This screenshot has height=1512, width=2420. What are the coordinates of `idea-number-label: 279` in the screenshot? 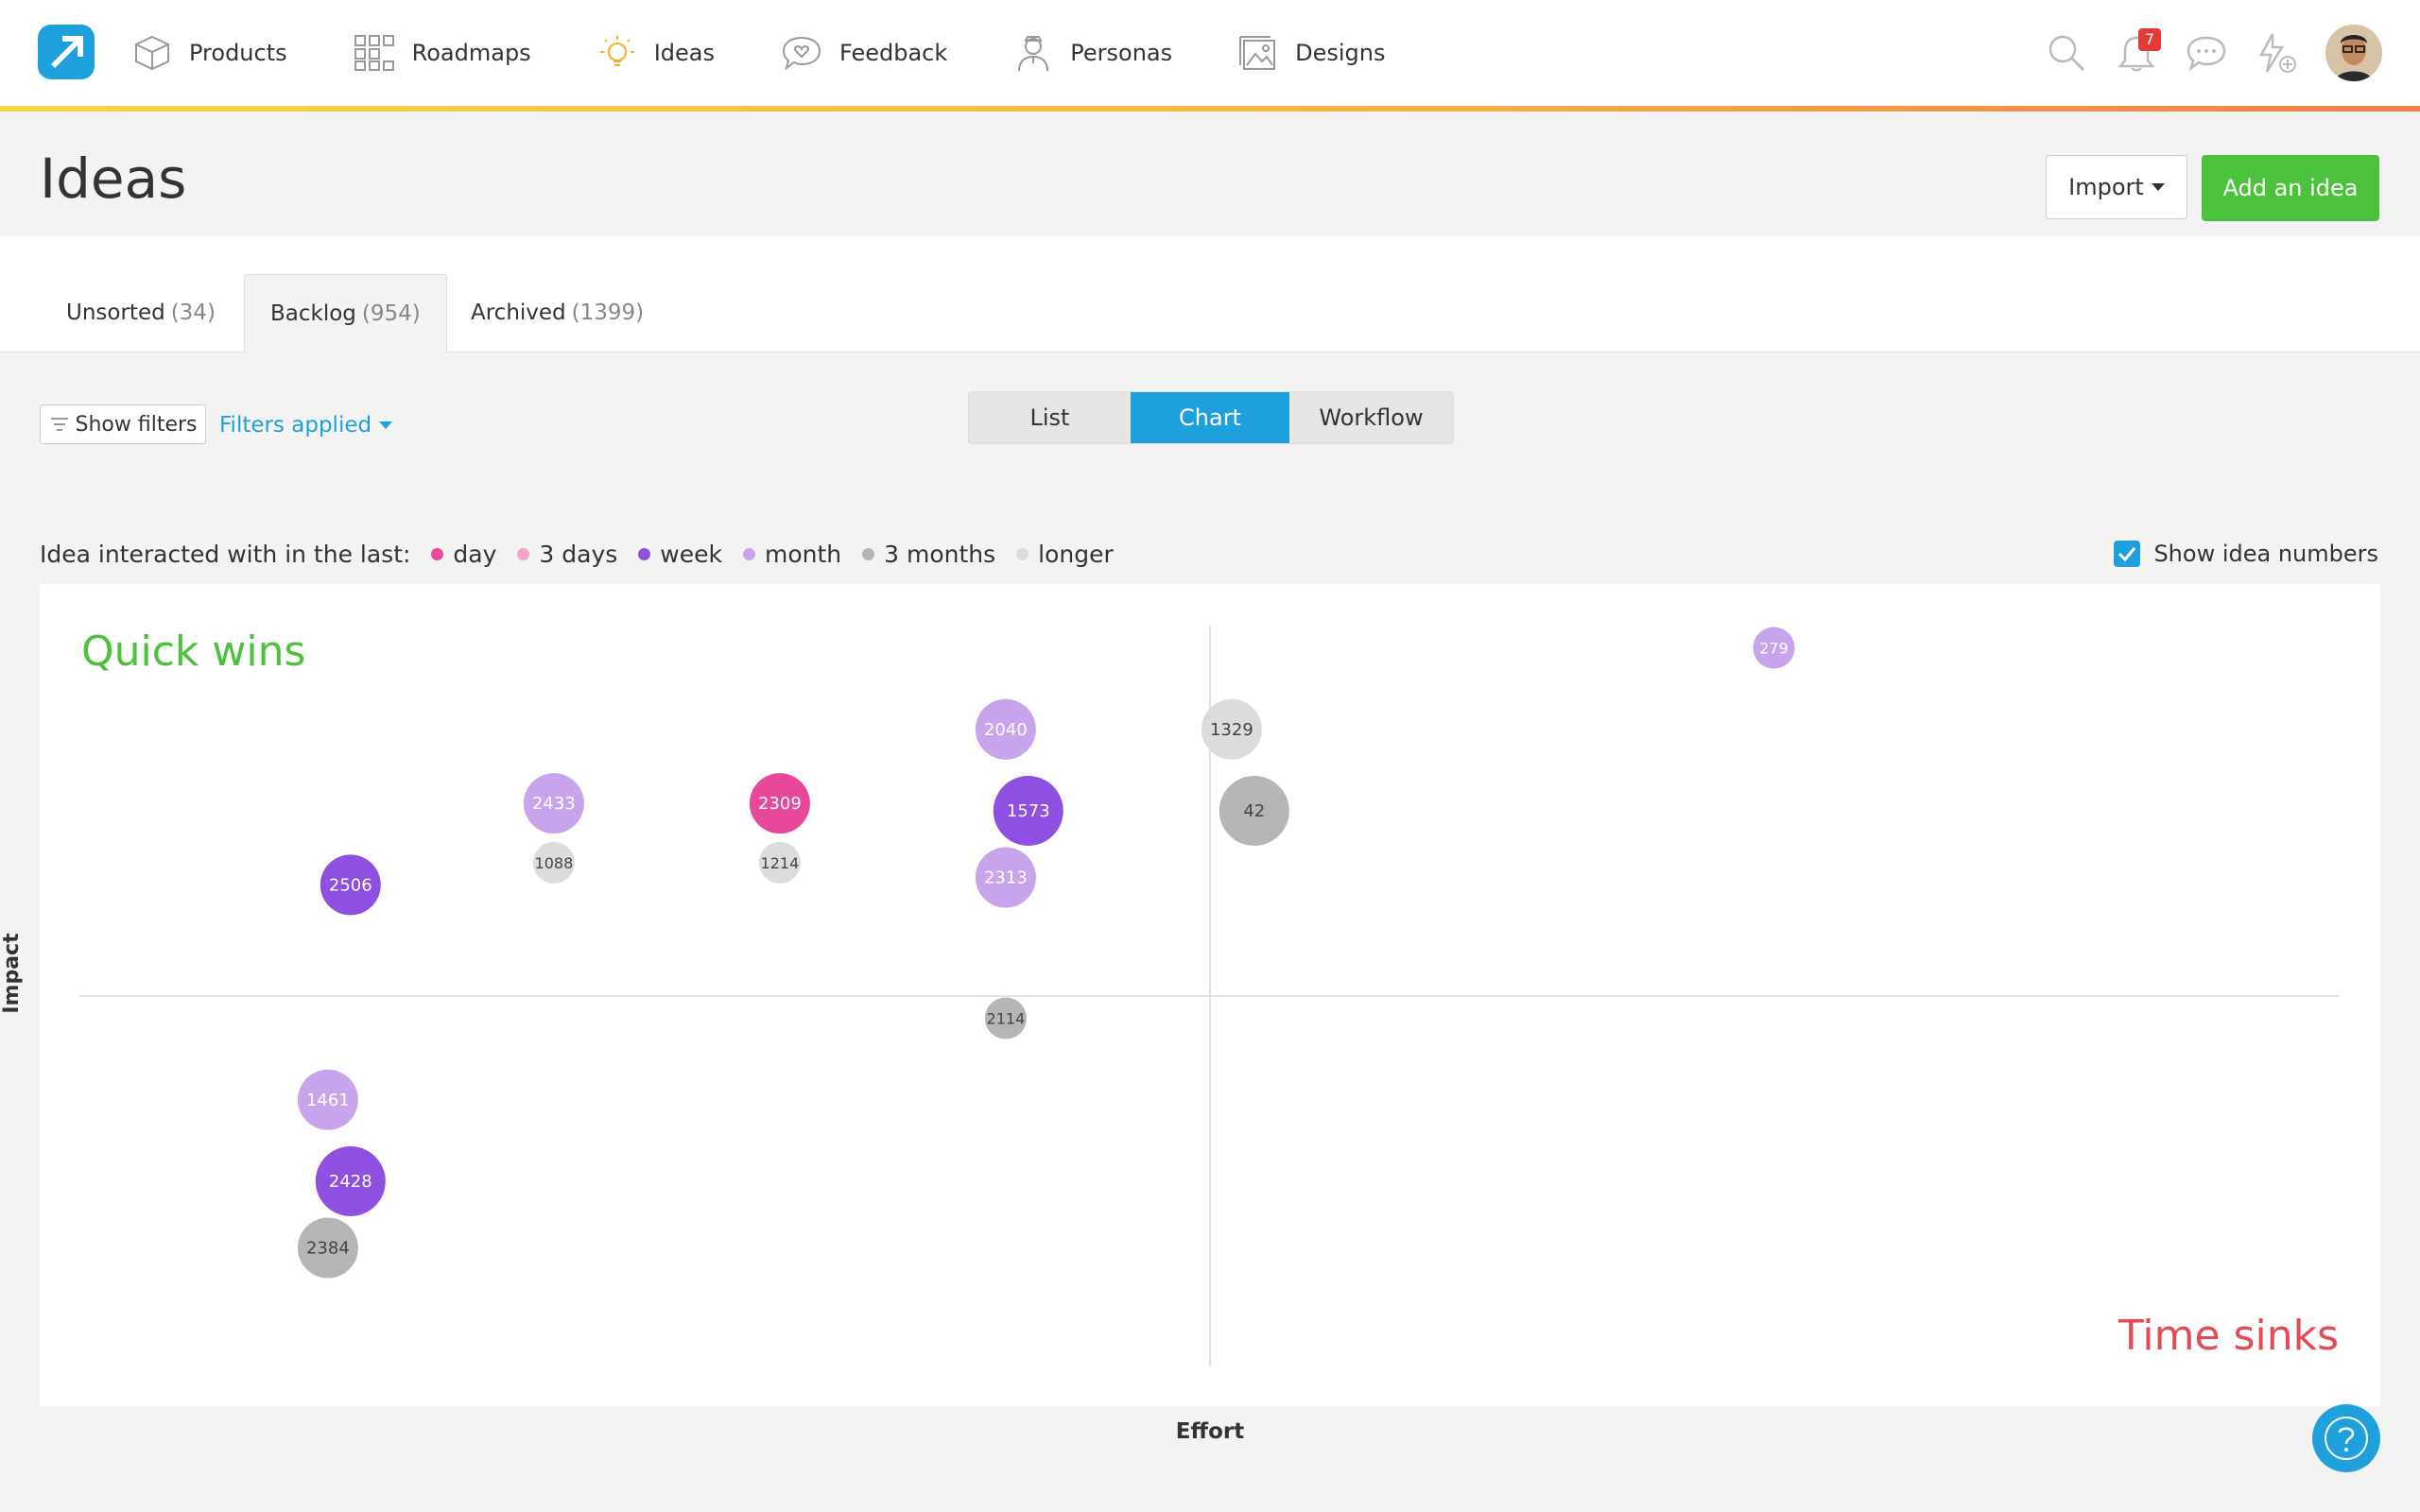 It's located at (1774, 649).